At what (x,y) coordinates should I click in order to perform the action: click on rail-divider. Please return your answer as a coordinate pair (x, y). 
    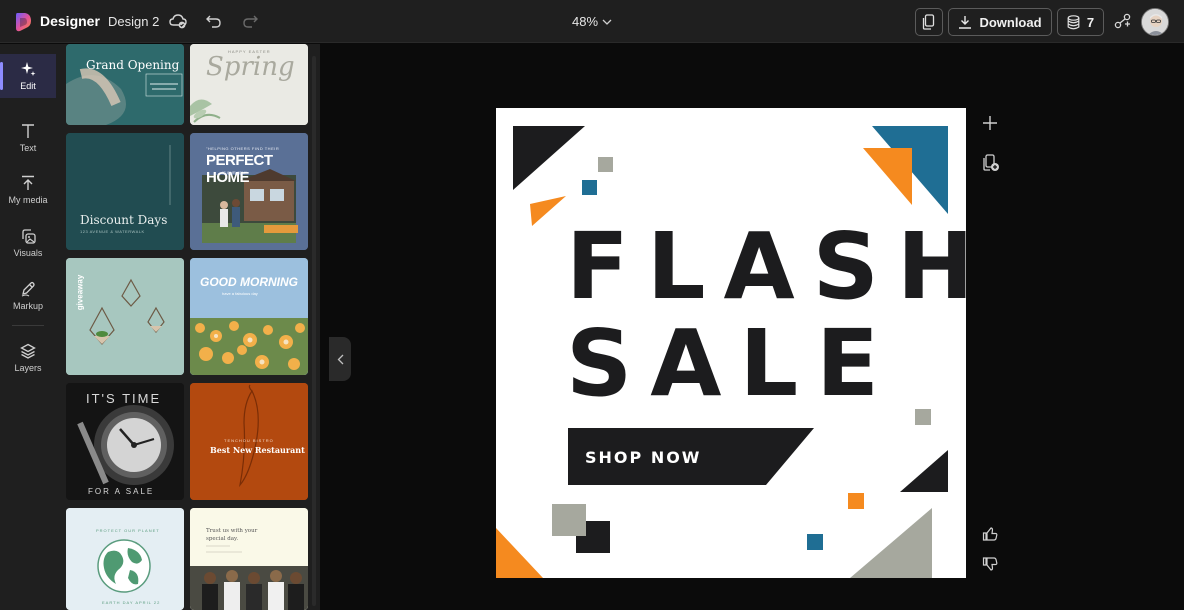
    Looking at the image, I should click on (28, 325).